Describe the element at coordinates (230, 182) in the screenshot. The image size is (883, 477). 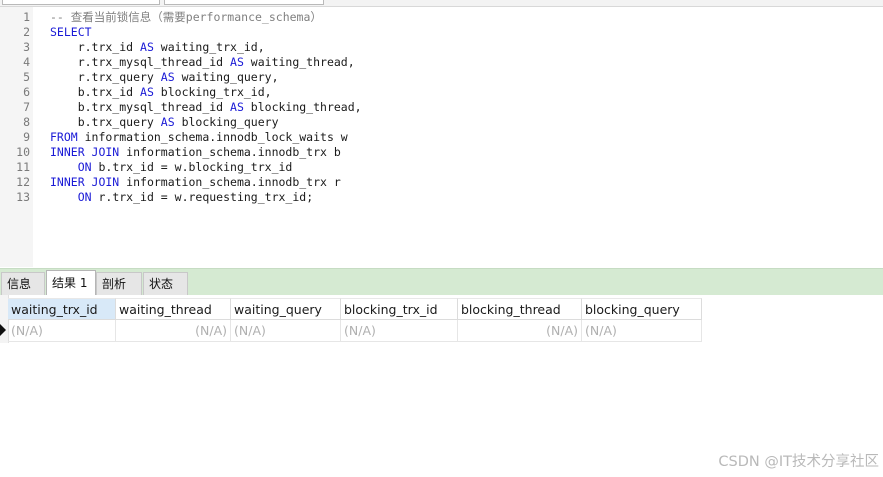
I see `sql-token: information_schema.innodb_trx r` at that location.